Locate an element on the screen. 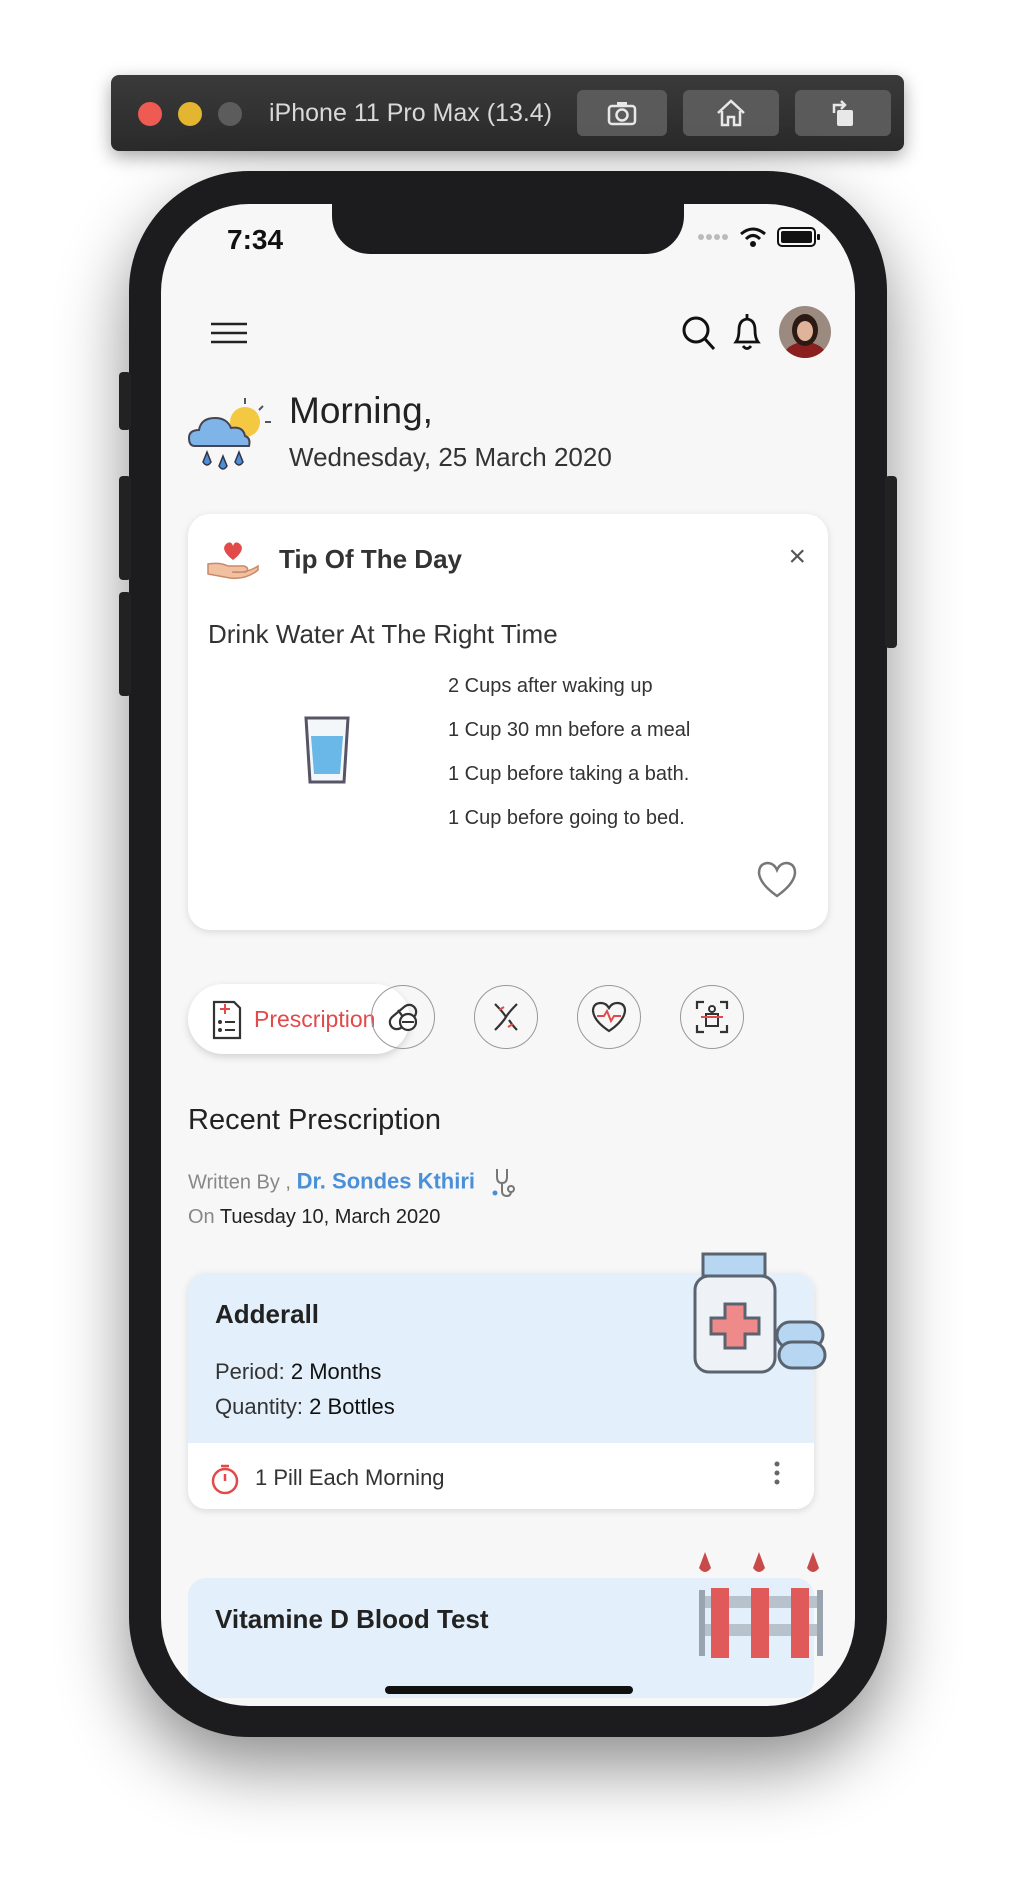 The image size is (1016, 1888). written-by-line: Written By , Dr. Sondes Kthiri is located at coordinates (352, 1183).